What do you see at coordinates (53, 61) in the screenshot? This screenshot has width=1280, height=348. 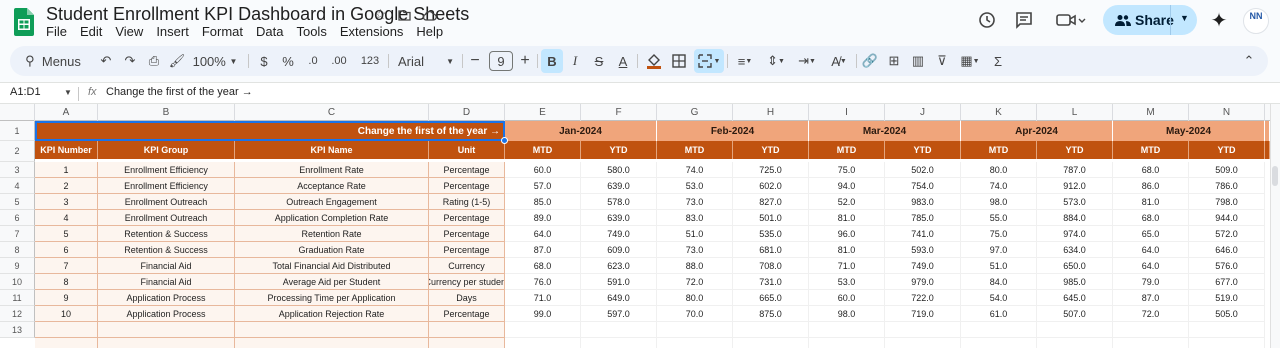 I see `menus-search: ⚲ Menus` at bounding box center [53, 61].